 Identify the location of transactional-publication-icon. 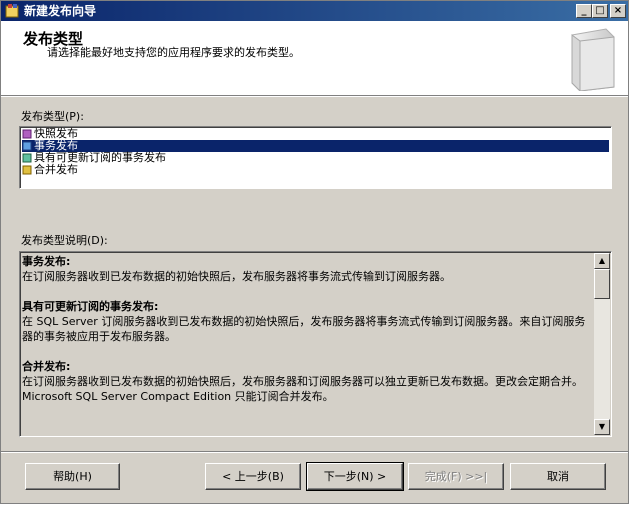
(27, 146).